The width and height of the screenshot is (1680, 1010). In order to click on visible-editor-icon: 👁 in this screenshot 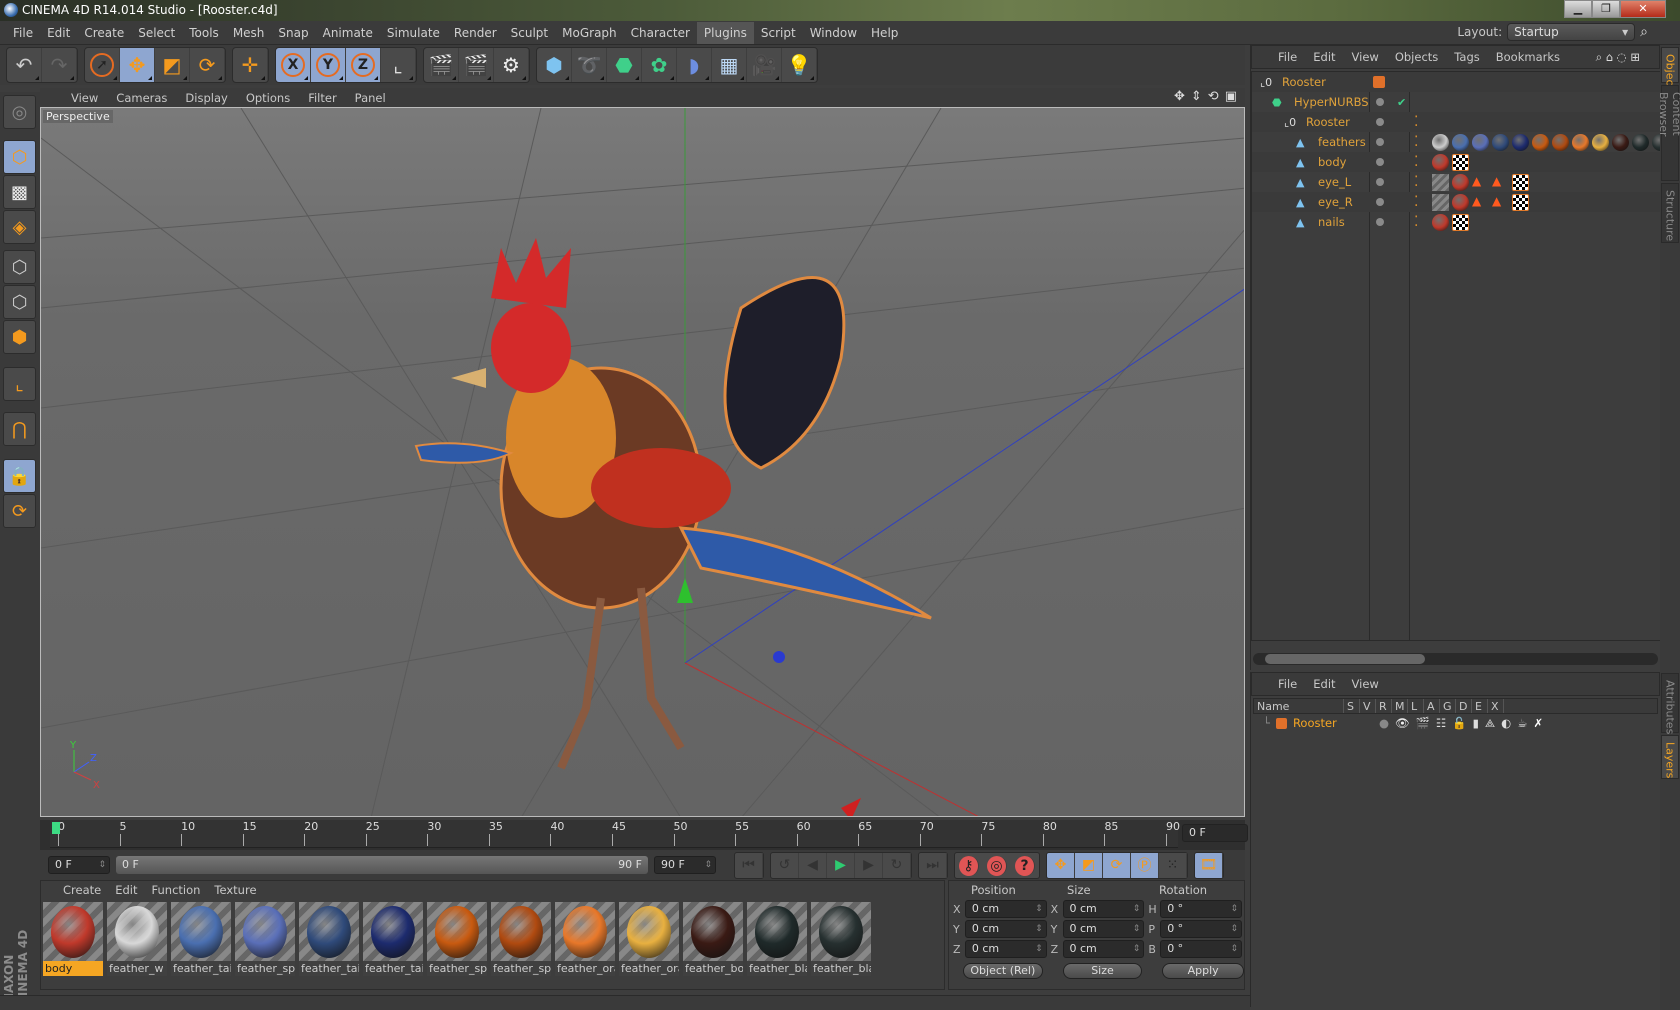, I will do `click(1402, 723)`.